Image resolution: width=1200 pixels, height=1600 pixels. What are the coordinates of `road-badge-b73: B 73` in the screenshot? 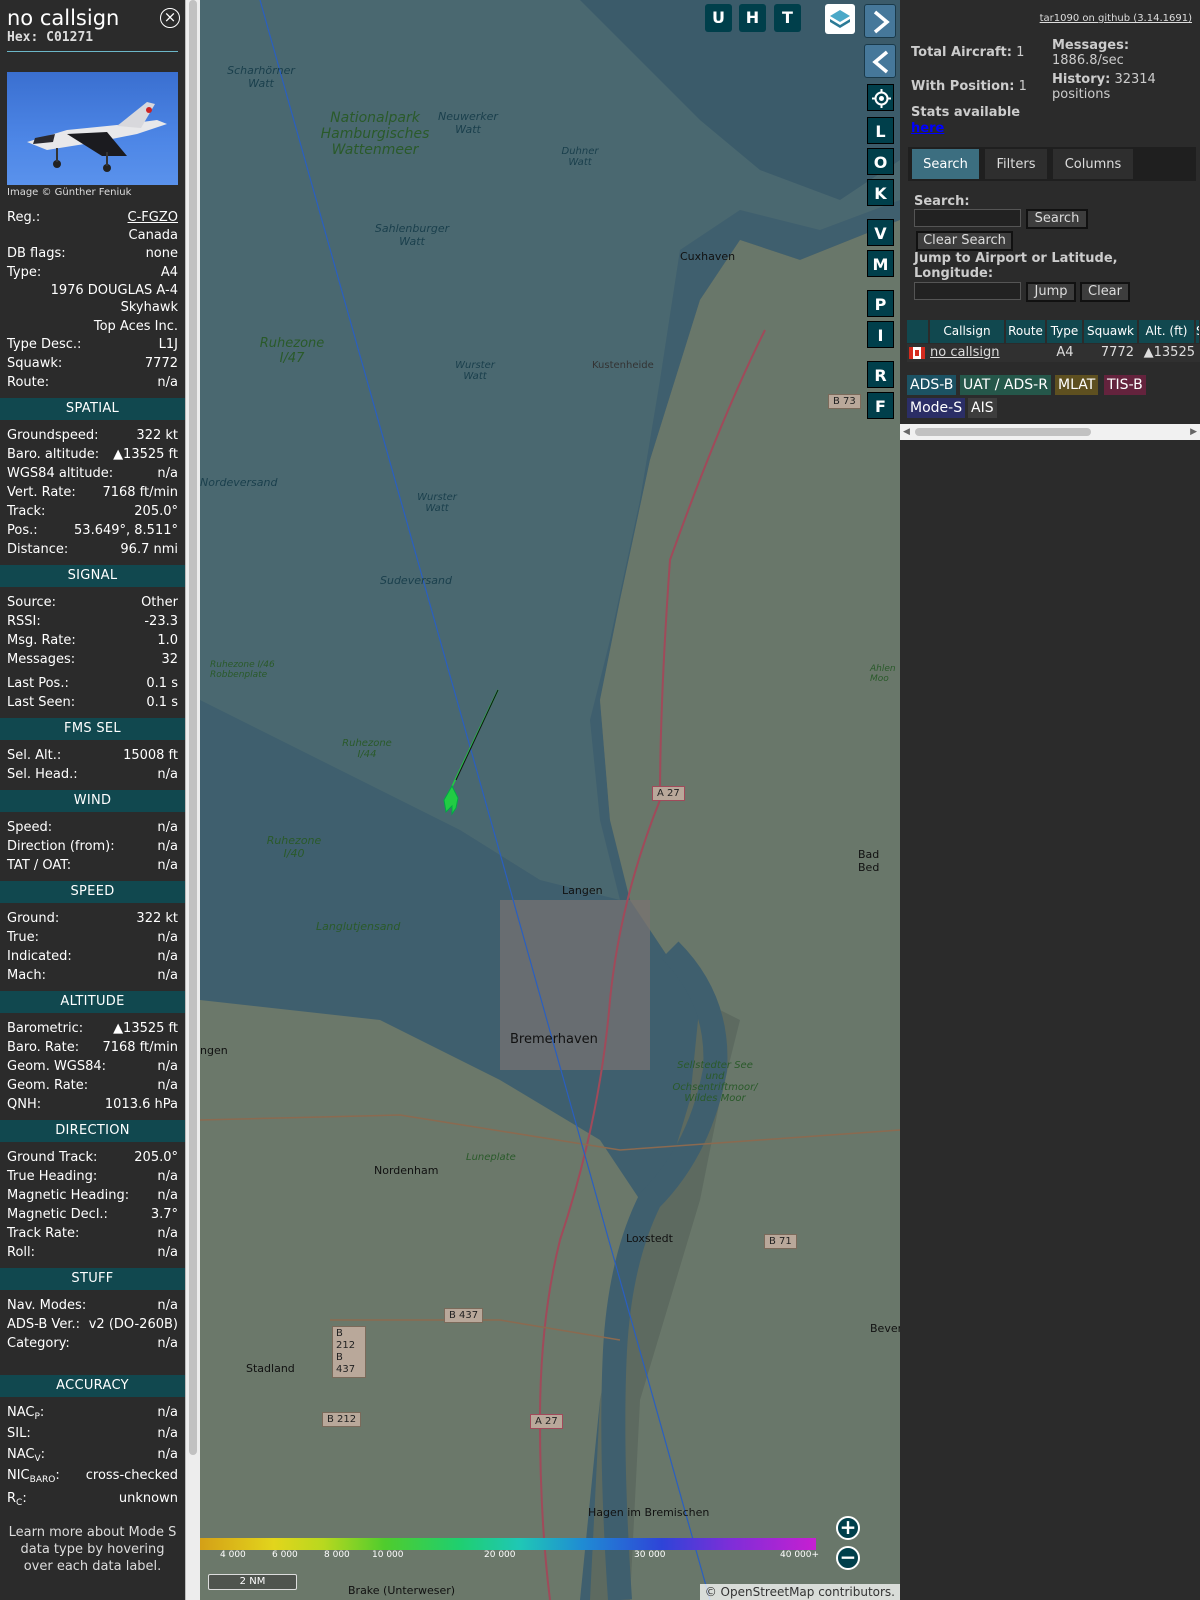 It's located at (844, 401).